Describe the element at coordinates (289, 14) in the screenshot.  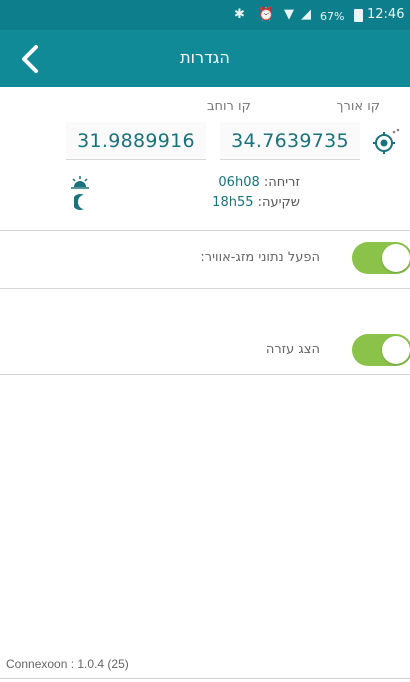
I see `wifi-icon: ▼` at that location.